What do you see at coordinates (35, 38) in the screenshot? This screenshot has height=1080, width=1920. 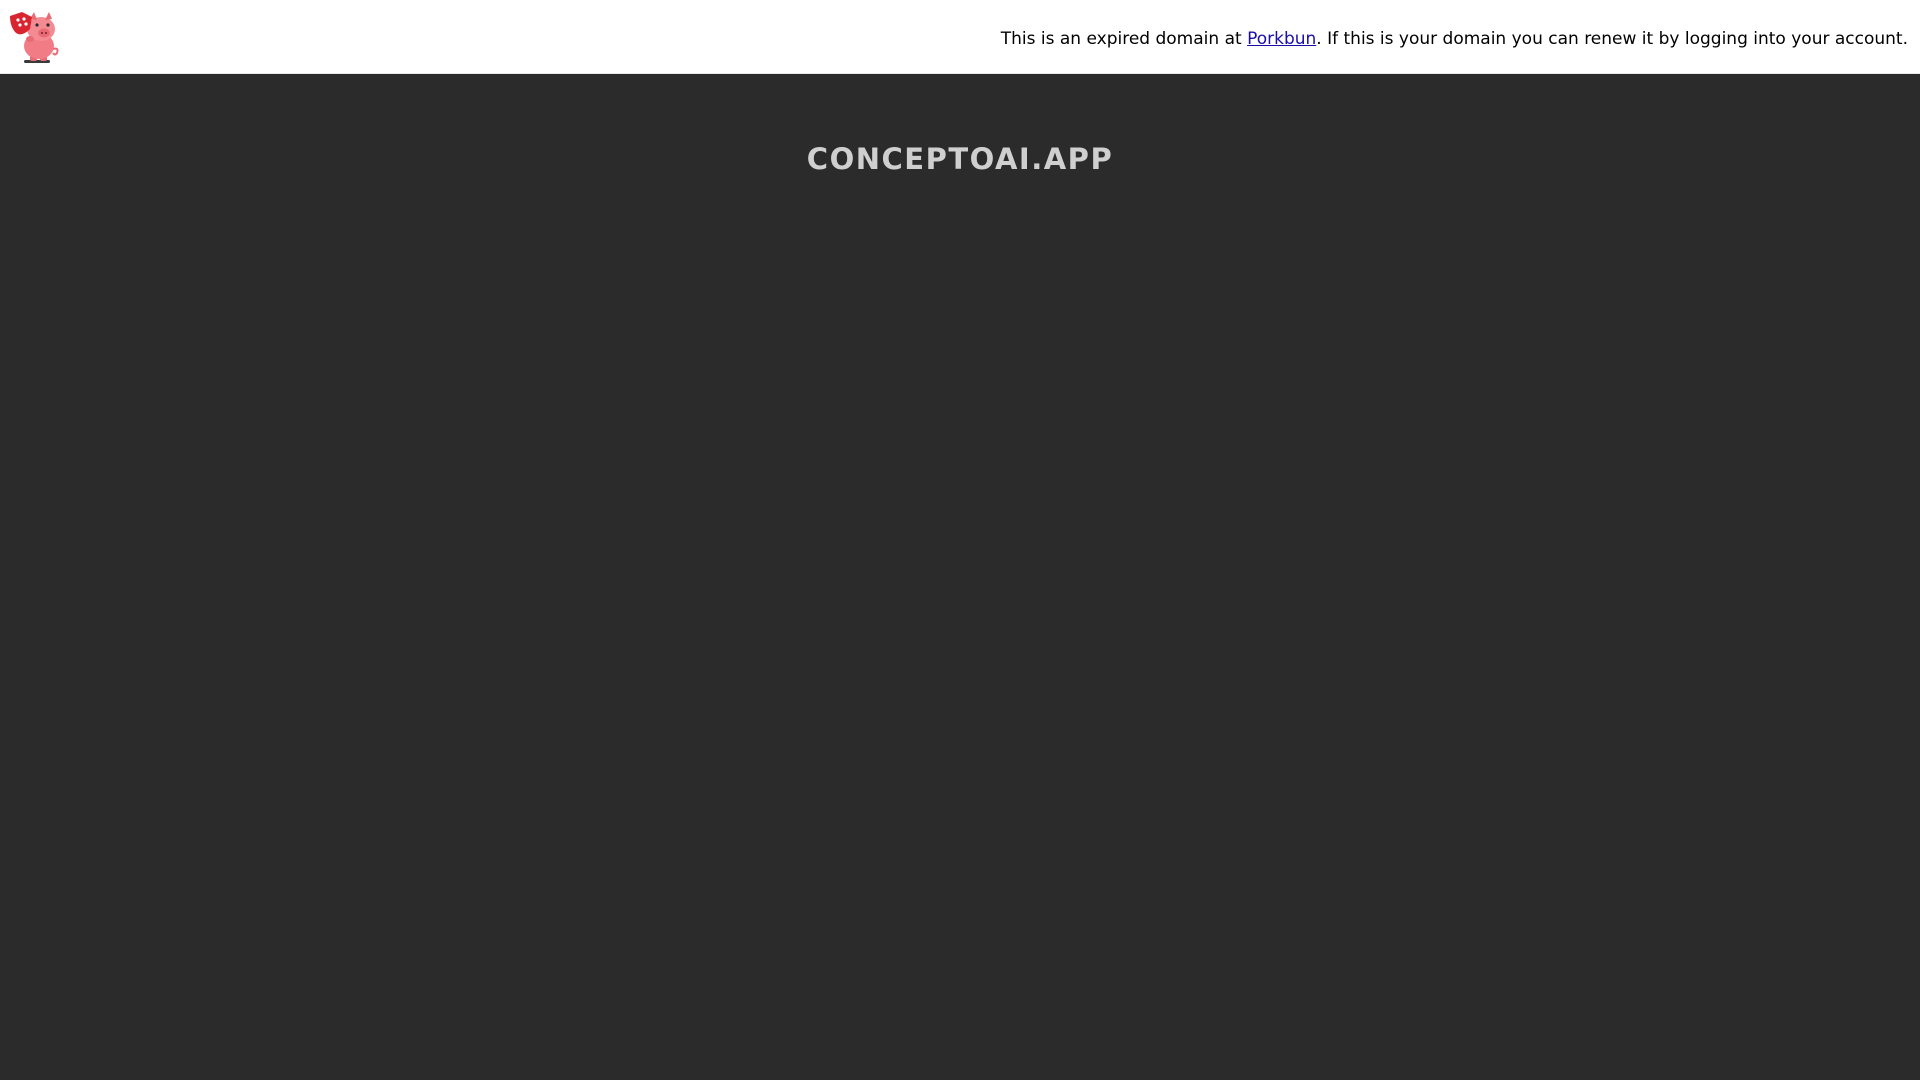 I see `porkbun-logo-icon` at bounding box center [35, 38].